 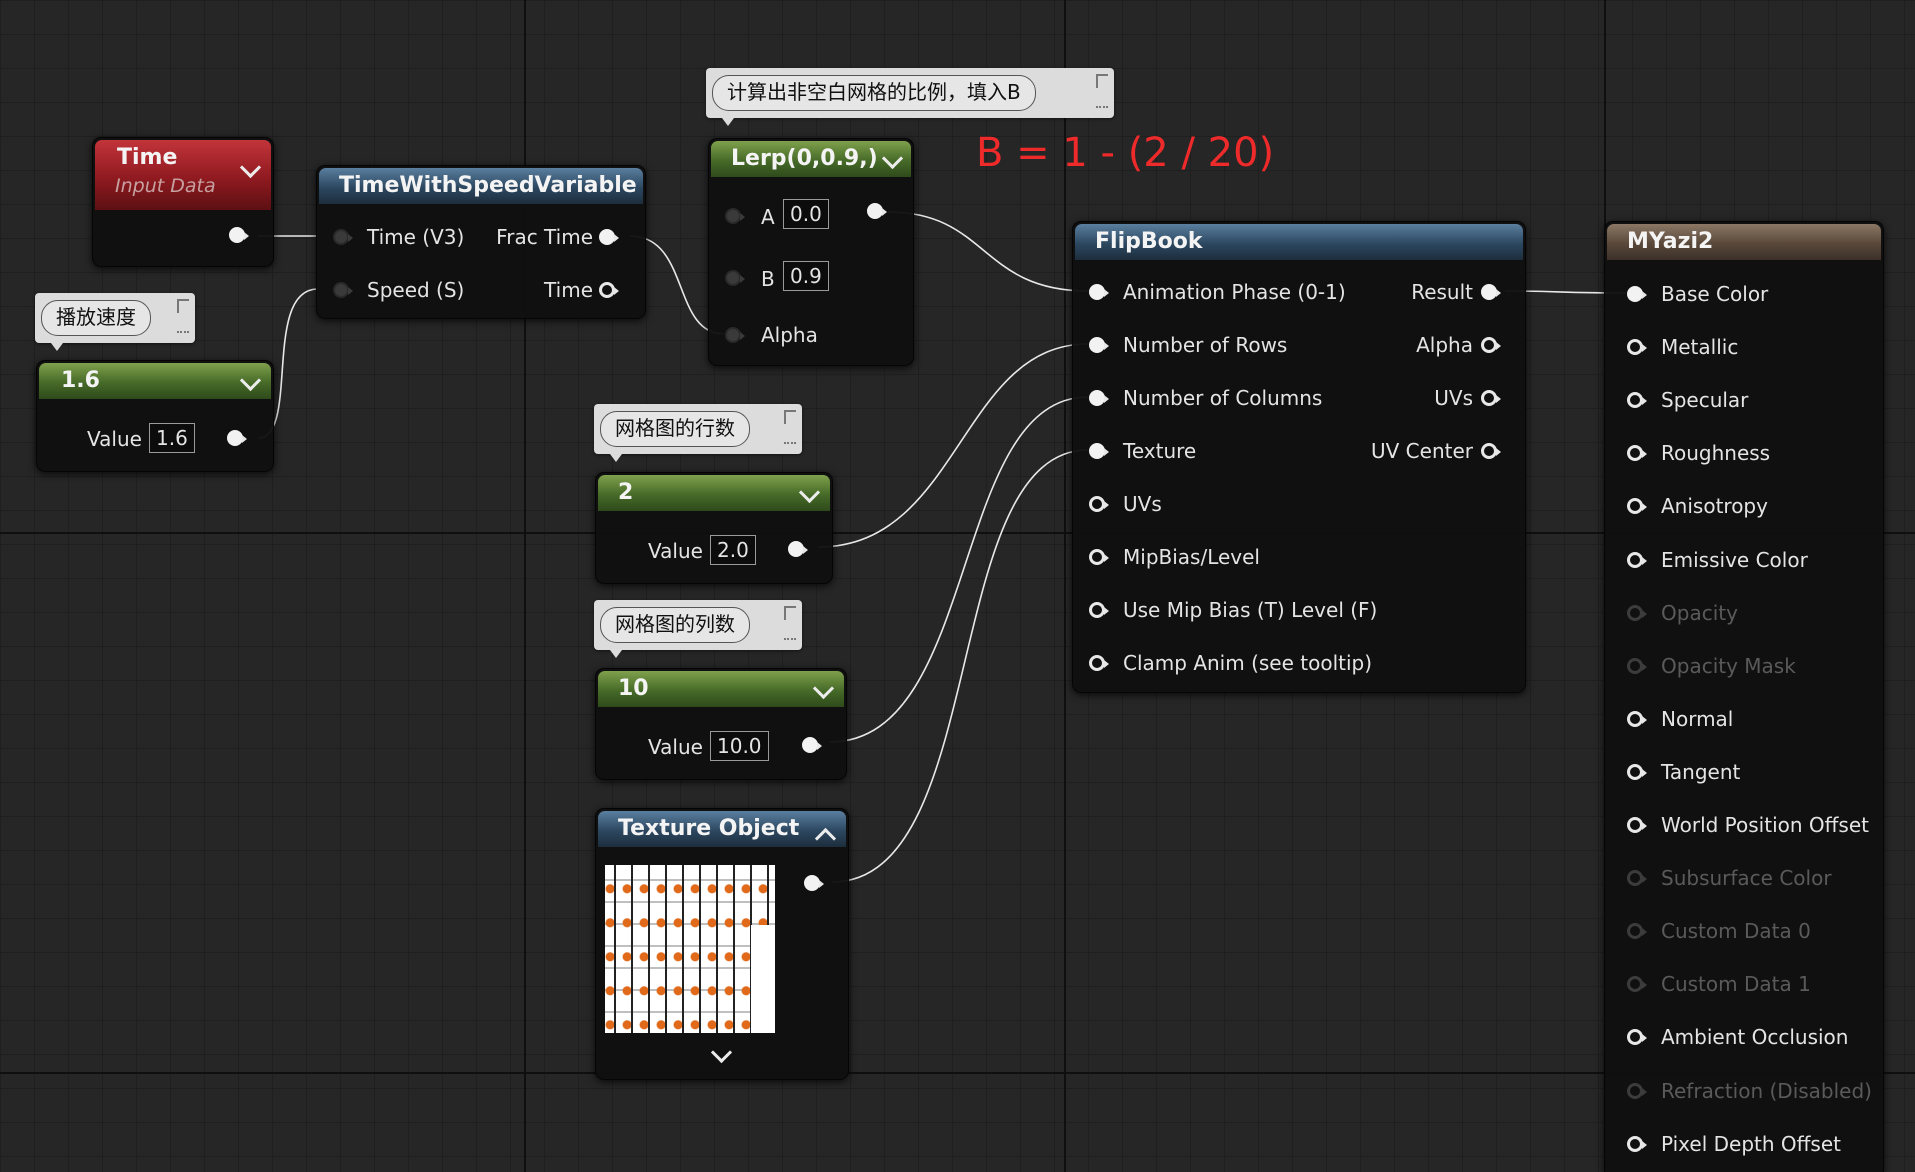 What do you see at coordinates (1744, 242) in the screenshot?
I see `material-title: MYazi2` at bounding box center [1744, 242].